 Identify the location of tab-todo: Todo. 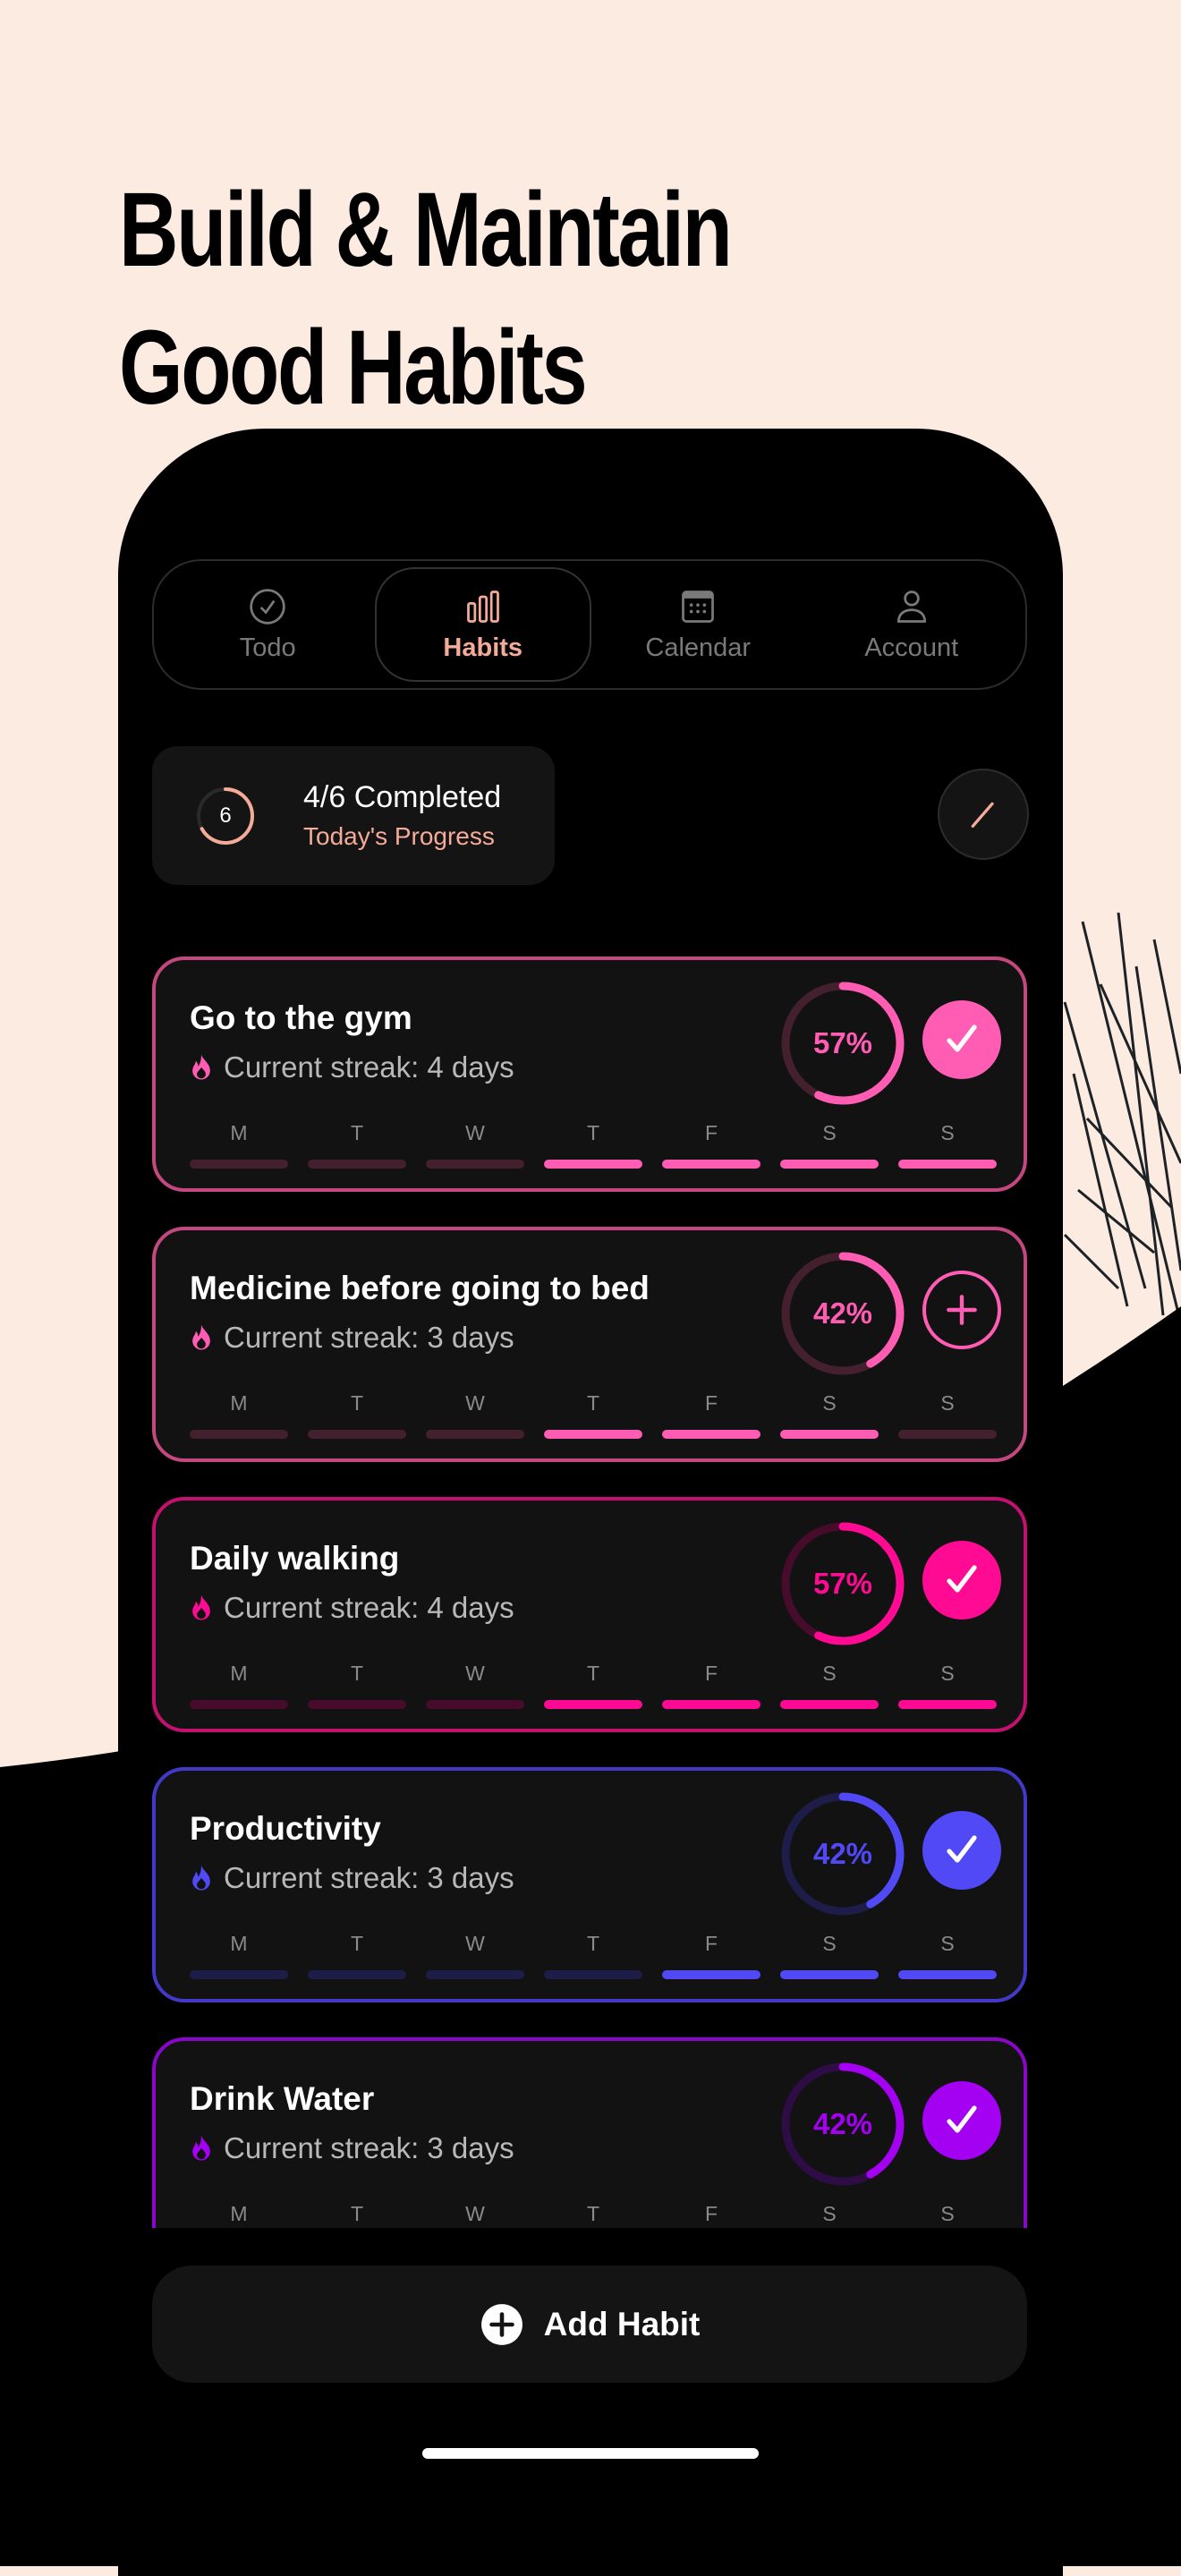
(268, 624).